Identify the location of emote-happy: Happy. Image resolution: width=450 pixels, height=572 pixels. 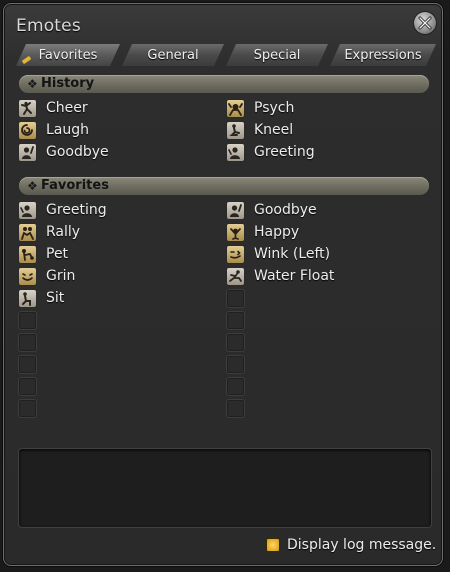
(262, 232).